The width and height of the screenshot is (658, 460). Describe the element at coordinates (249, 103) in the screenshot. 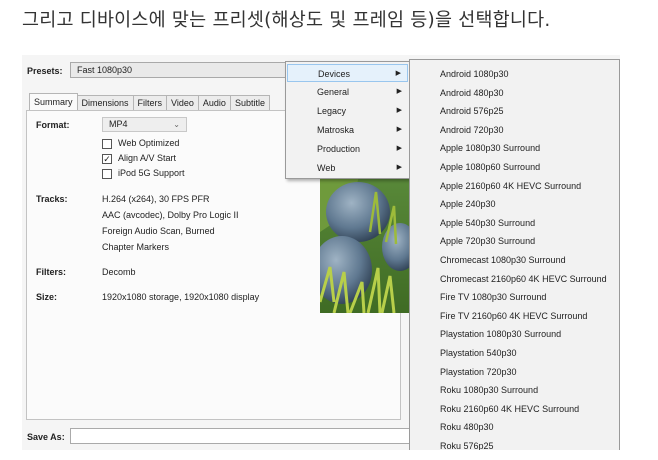

I see `tab-subtitle: Subtitle` at that location.